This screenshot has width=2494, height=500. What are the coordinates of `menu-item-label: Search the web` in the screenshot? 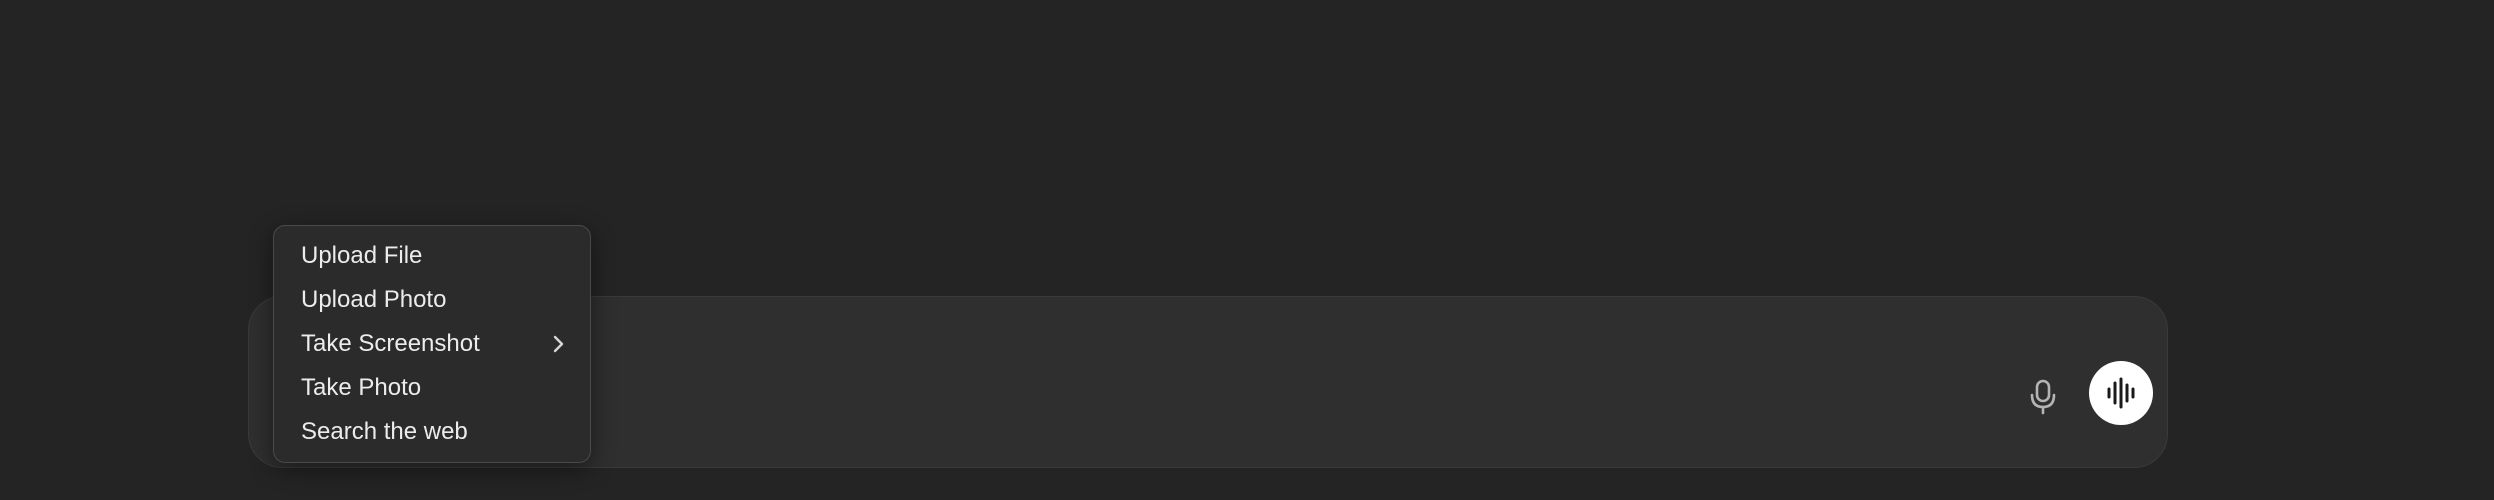 It's located at (384, 431).